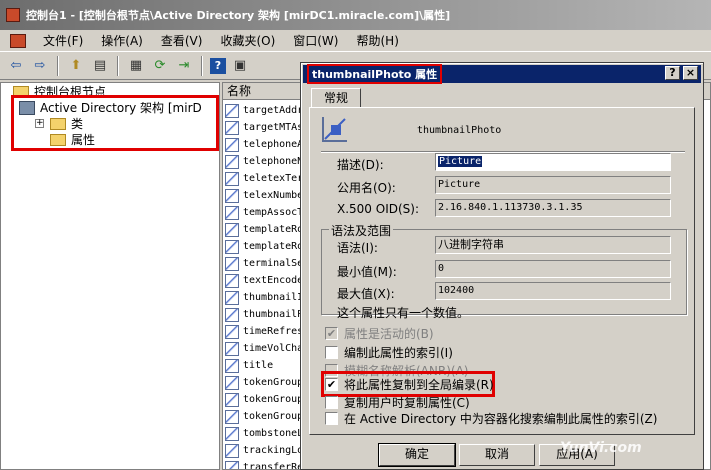 Image resolution: width=711 pixels, height=470 pixels. Describe the element at coordinates (273, 331) in the screenshot. I see `list-item-label: timeRefres` at that location.